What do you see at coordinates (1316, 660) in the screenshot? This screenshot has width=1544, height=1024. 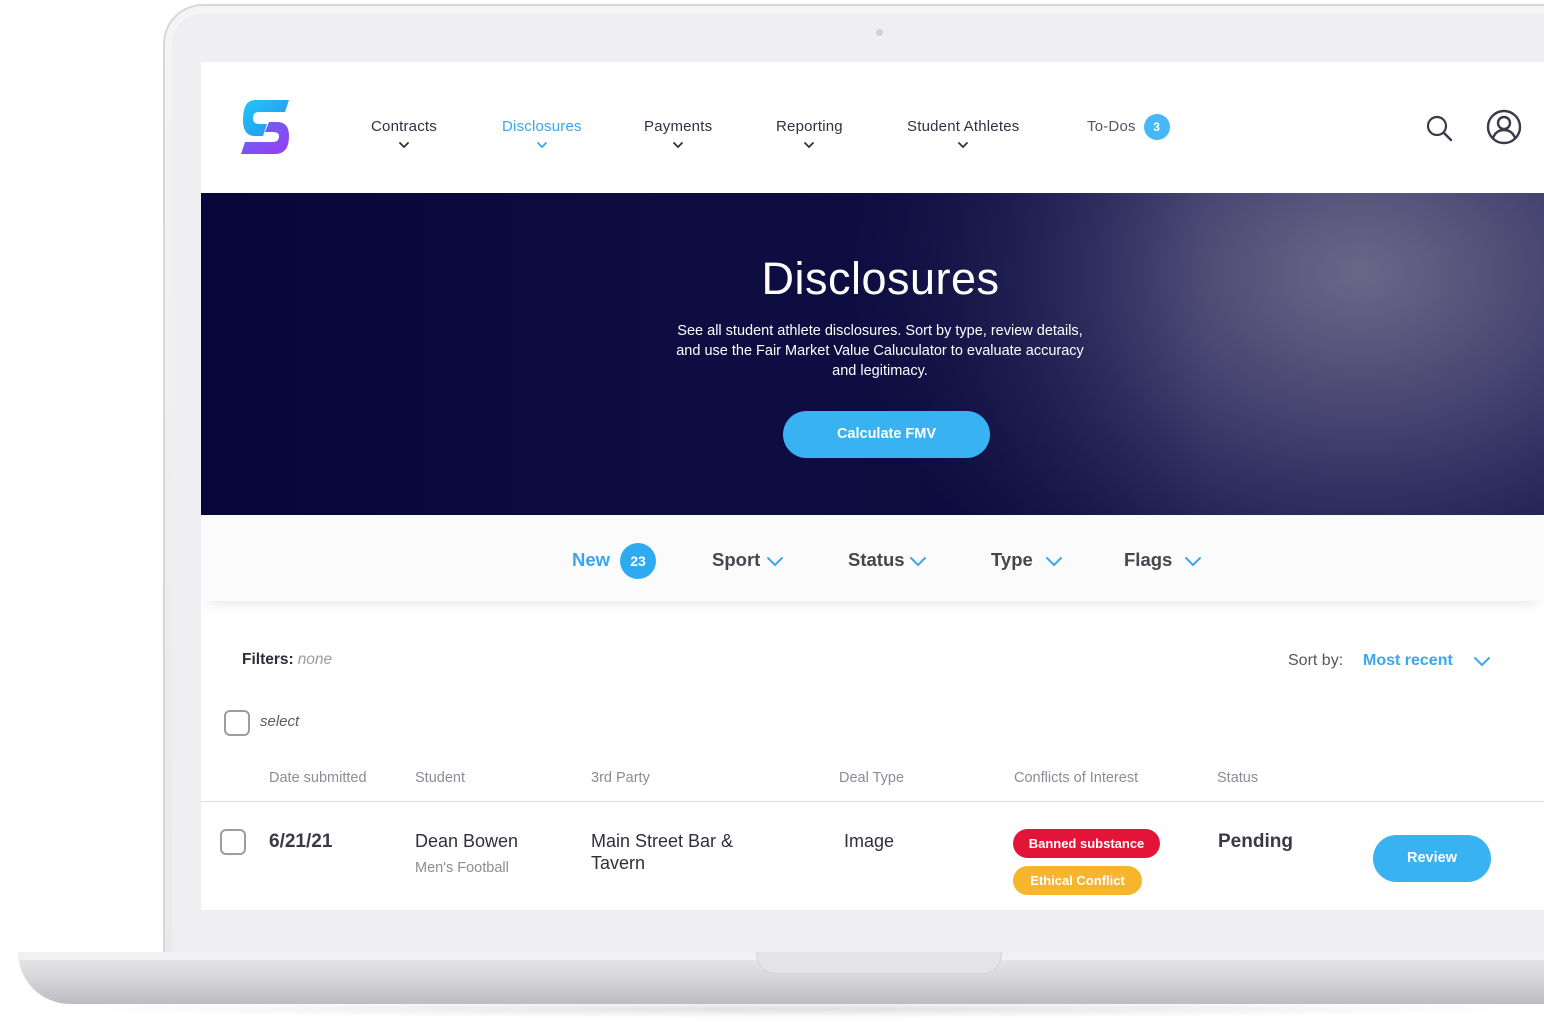 I see `sort-label: Sort by:` at bounding box center [1316, 660].